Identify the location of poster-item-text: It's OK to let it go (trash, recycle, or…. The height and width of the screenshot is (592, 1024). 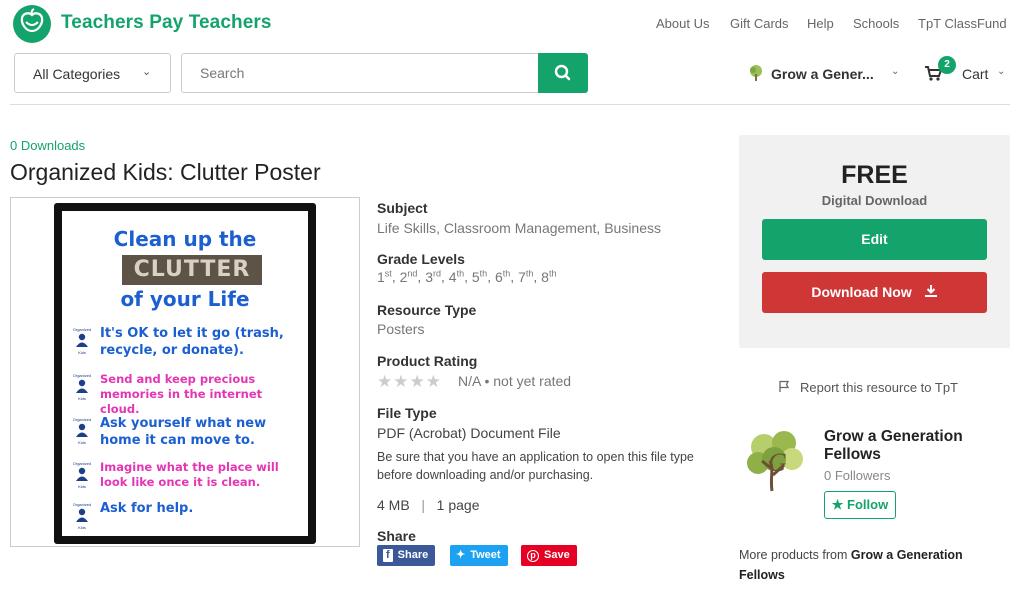
(192, 342).